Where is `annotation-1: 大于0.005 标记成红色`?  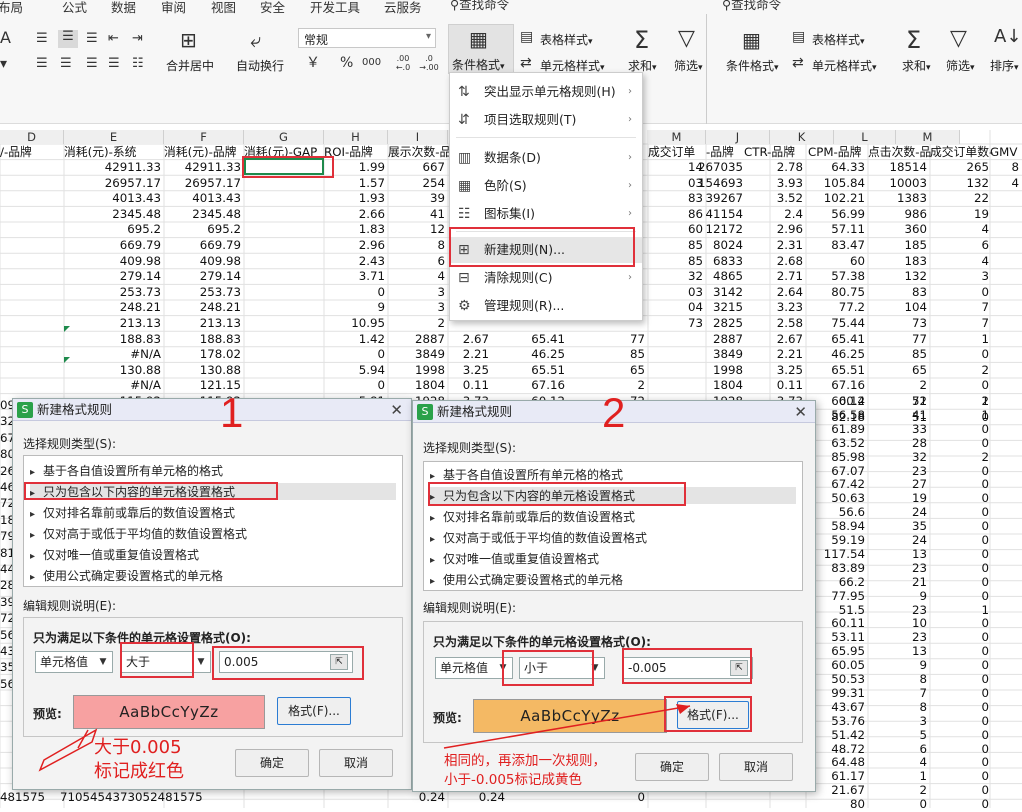 annotation-1: 大于0.005 标记成红色 is located at coordinates (139, 759).